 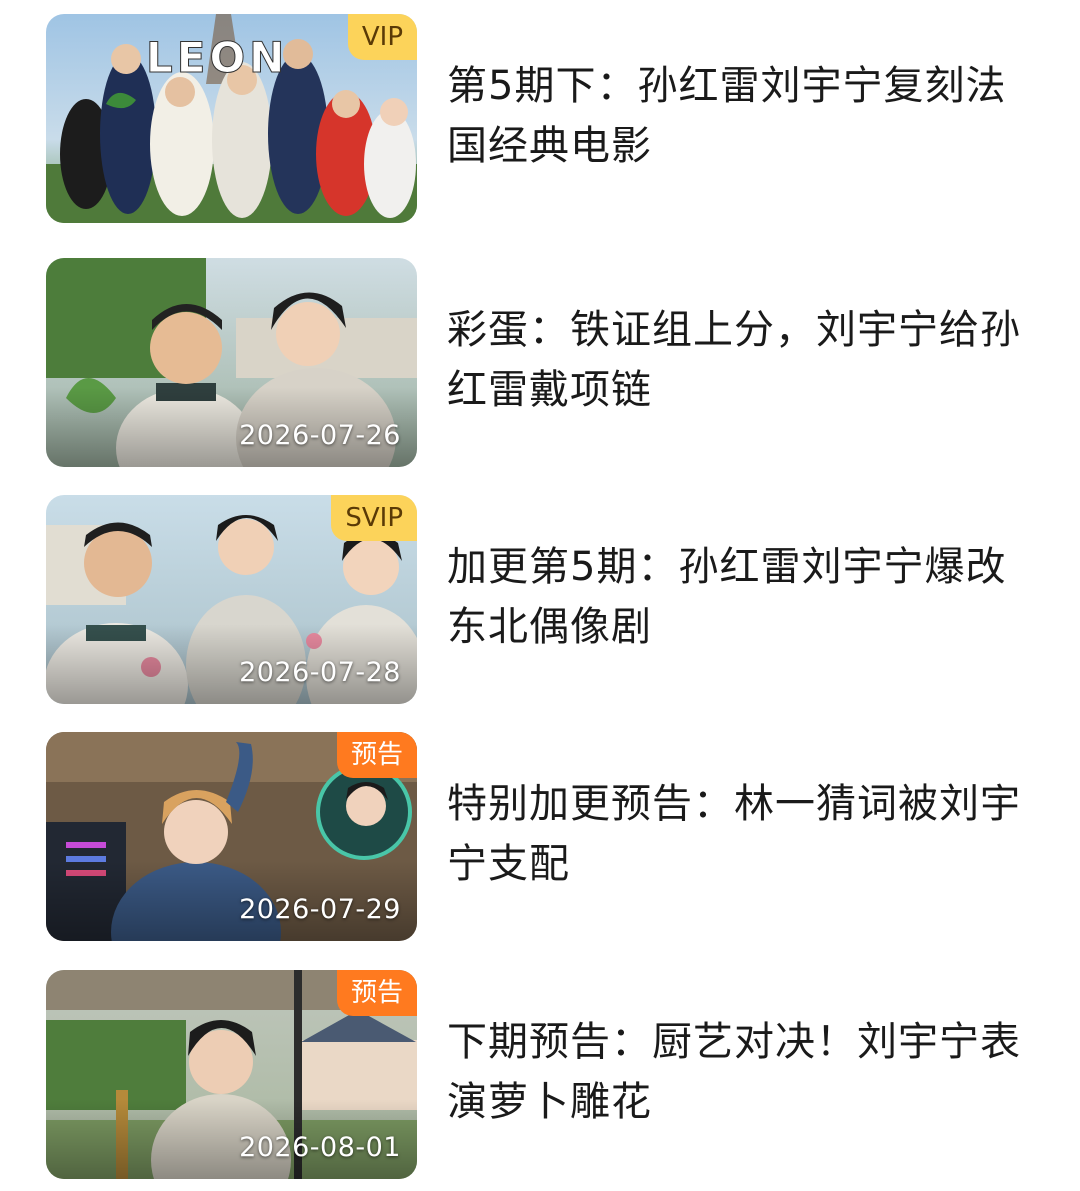 What do you see at coordinates (382, 37) in the screenshot?
I see `vip-badge: VIP` at bounding box center [382, 37].